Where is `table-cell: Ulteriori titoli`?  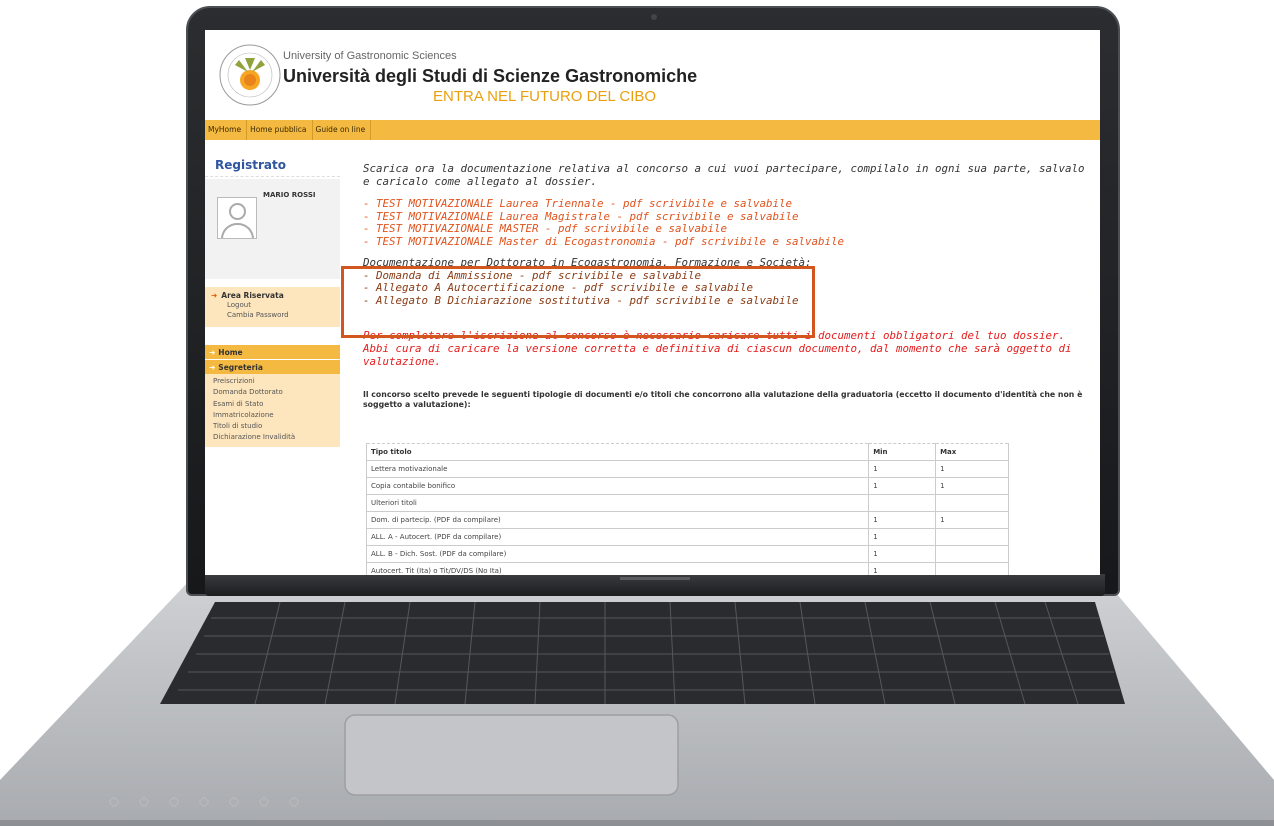 table-cell: Ulteriori titoli is located at coordinates (617, 503).